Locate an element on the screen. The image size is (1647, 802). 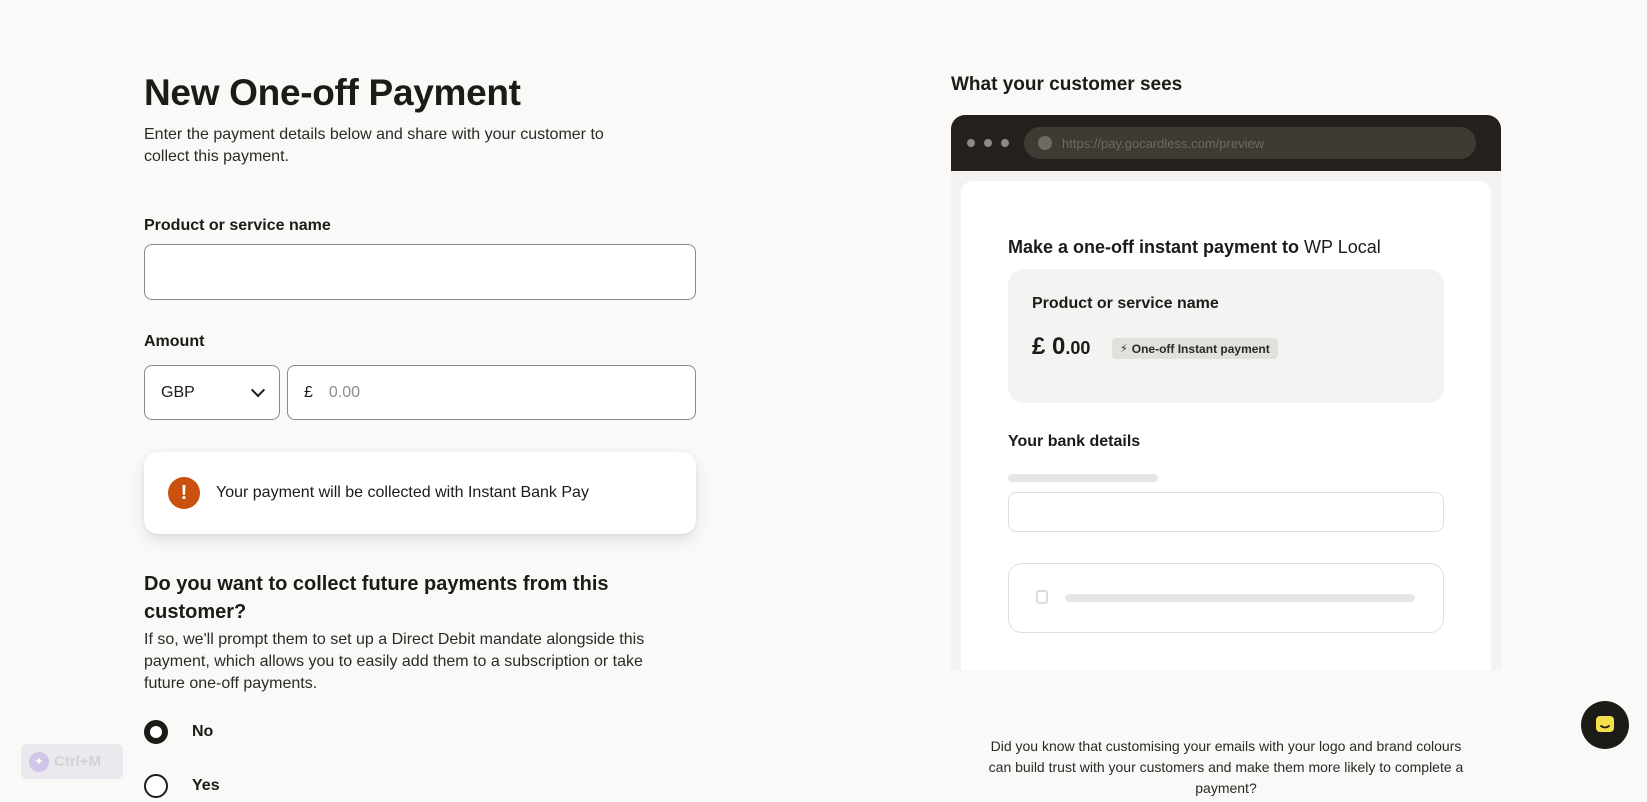
preview-title: What your customer sees is located at coordinates (1067, 84).